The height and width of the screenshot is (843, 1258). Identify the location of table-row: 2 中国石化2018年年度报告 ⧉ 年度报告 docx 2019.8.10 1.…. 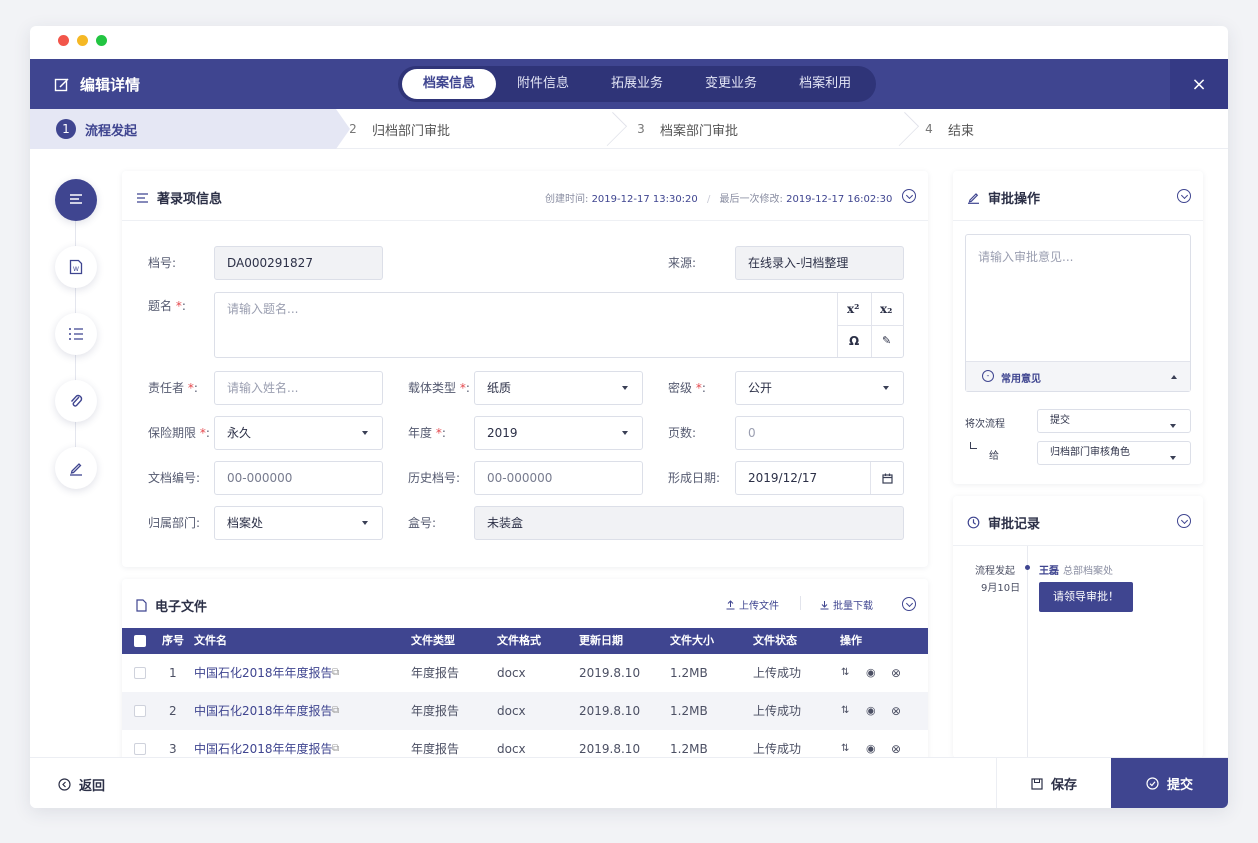
(525, 711).